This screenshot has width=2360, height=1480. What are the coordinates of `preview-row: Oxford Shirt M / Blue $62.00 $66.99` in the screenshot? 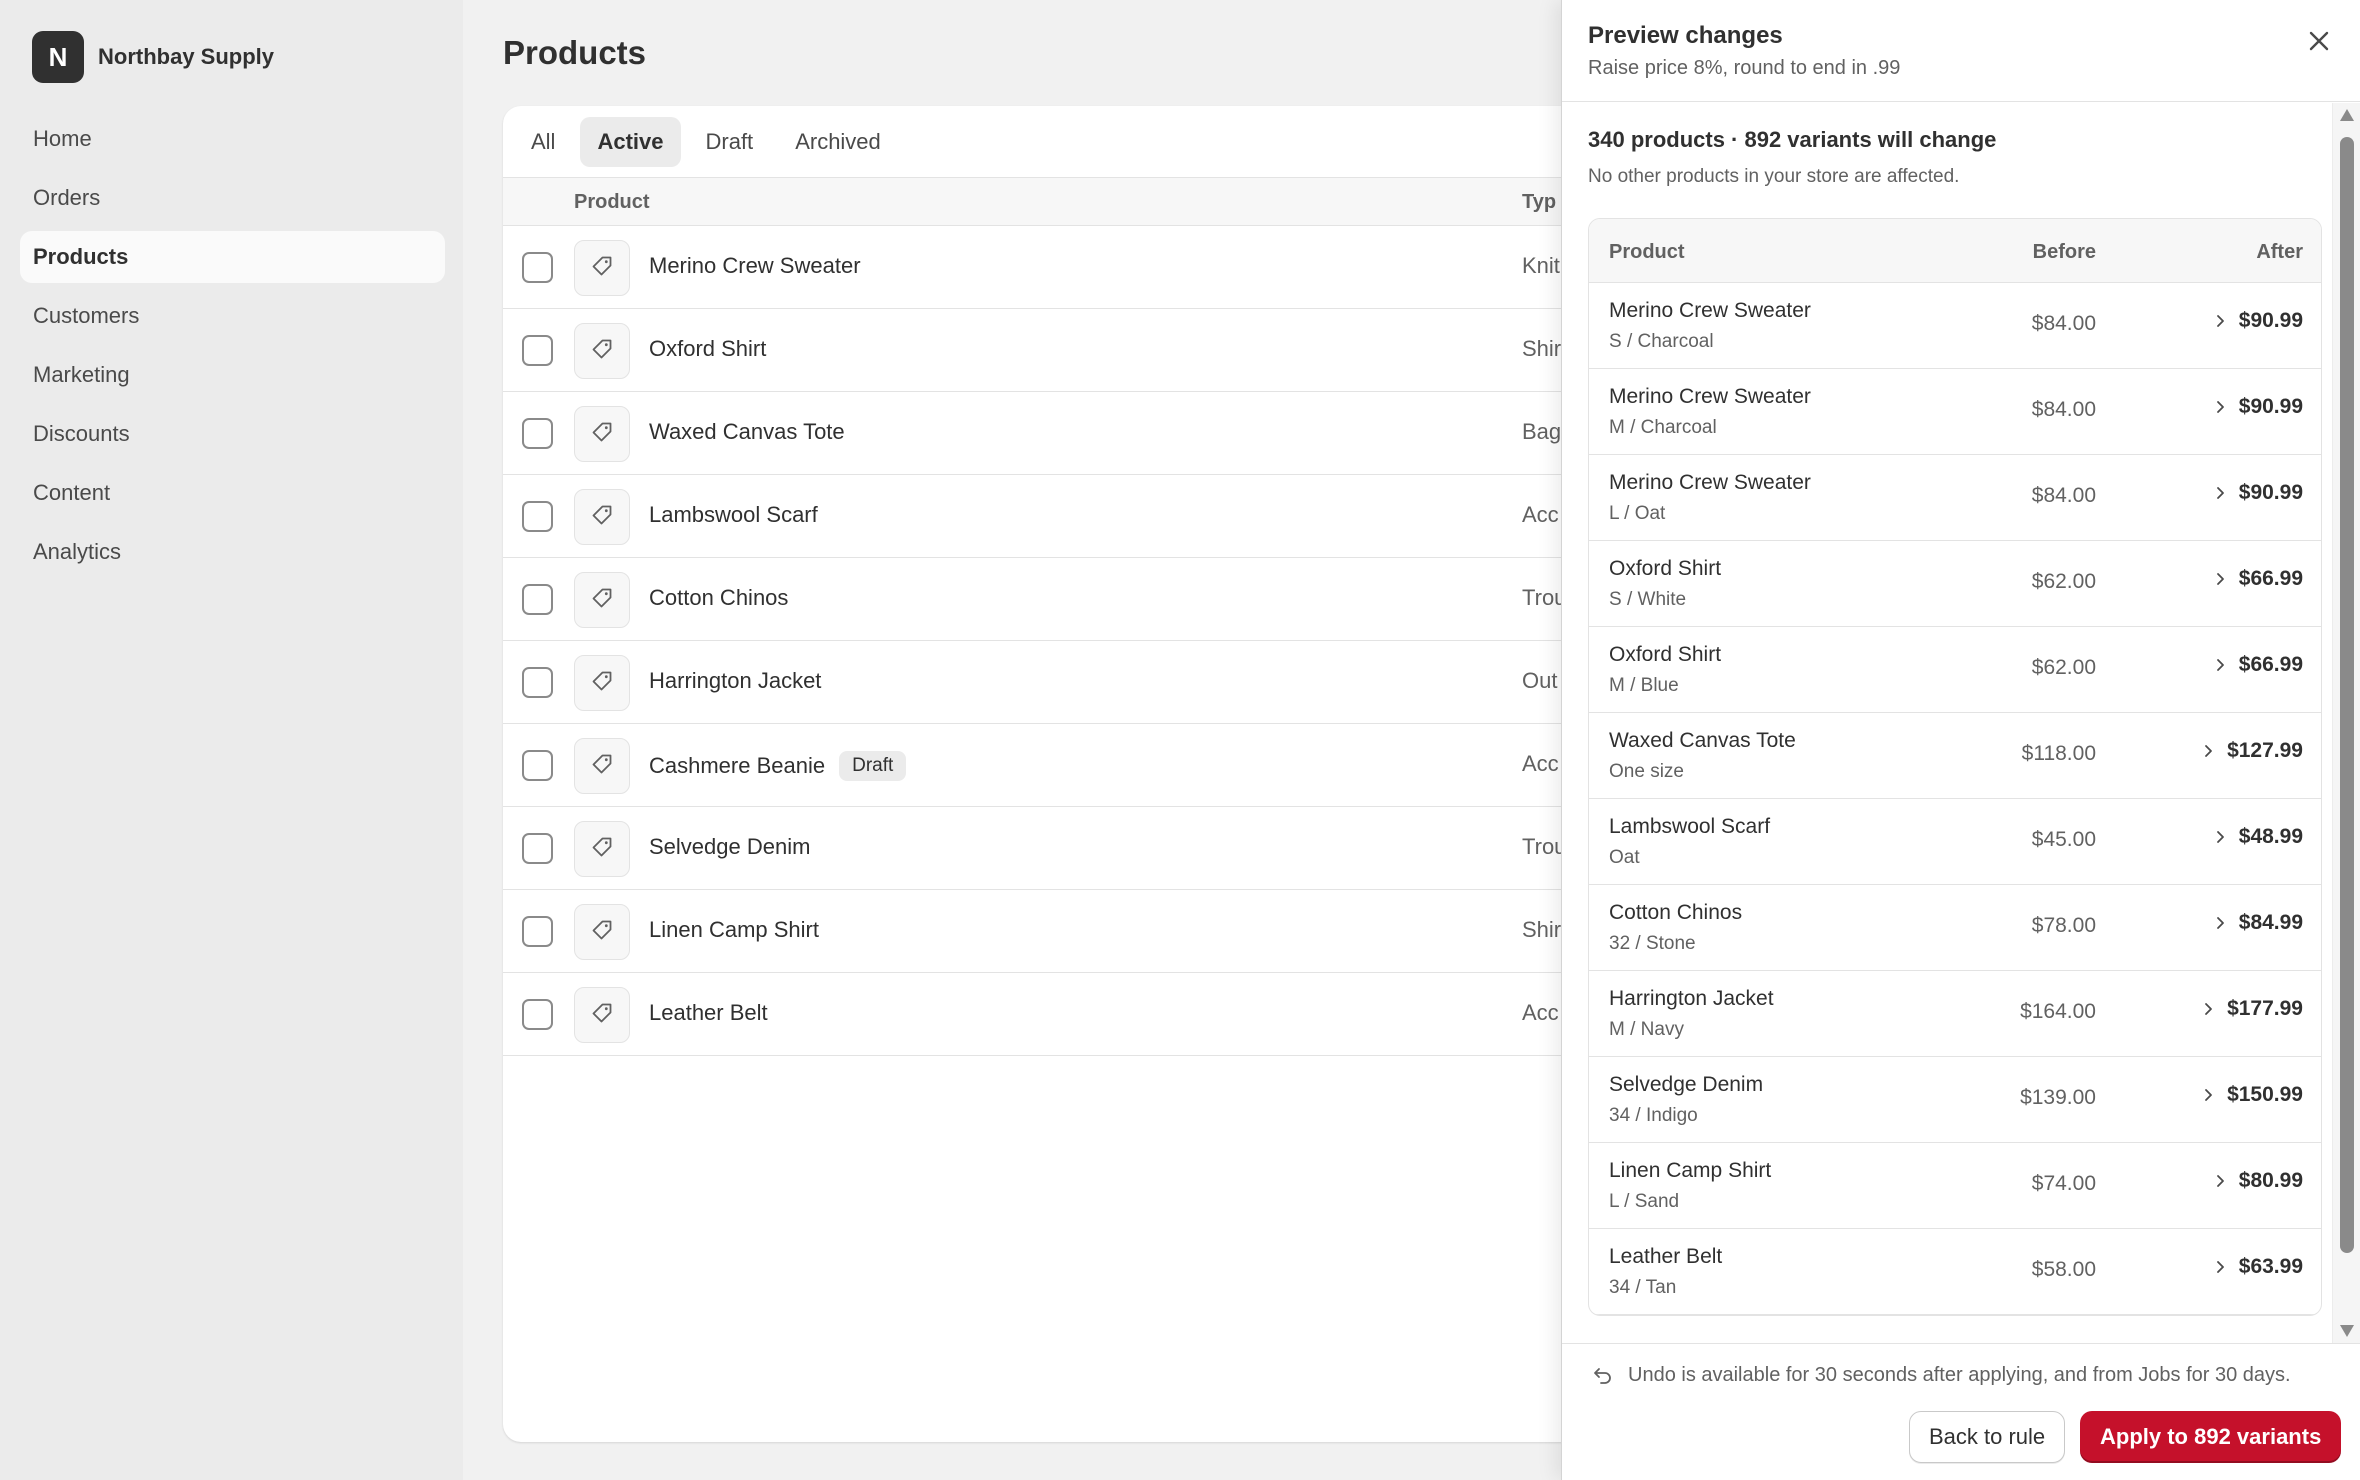 It's located at (1955, 670).